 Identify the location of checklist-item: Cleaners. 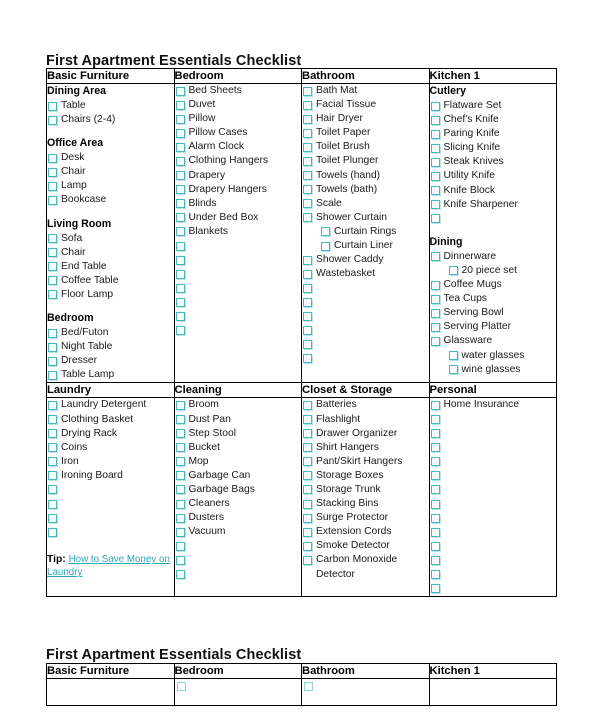
(238, 504).